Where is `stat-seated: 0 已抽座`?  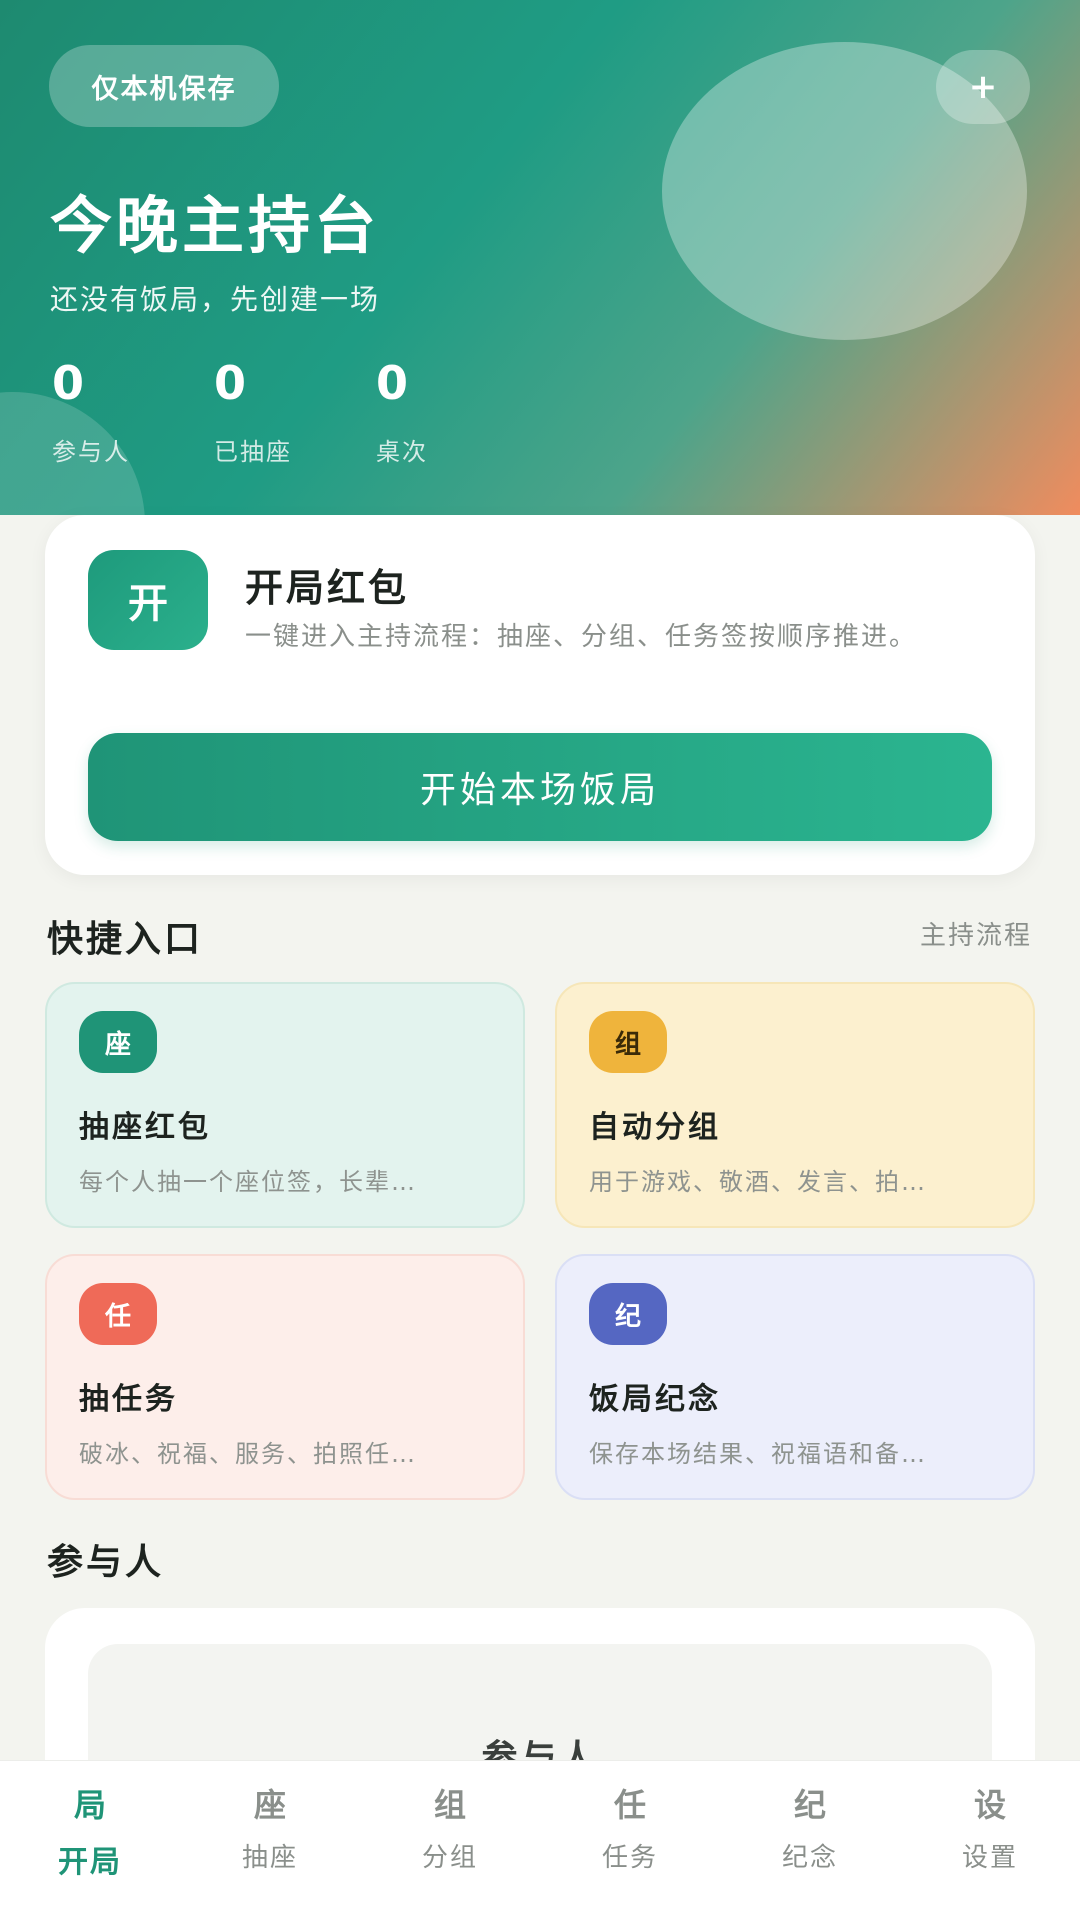
stat-seated: 0 已抽座 is located at coordinates (253, 413).